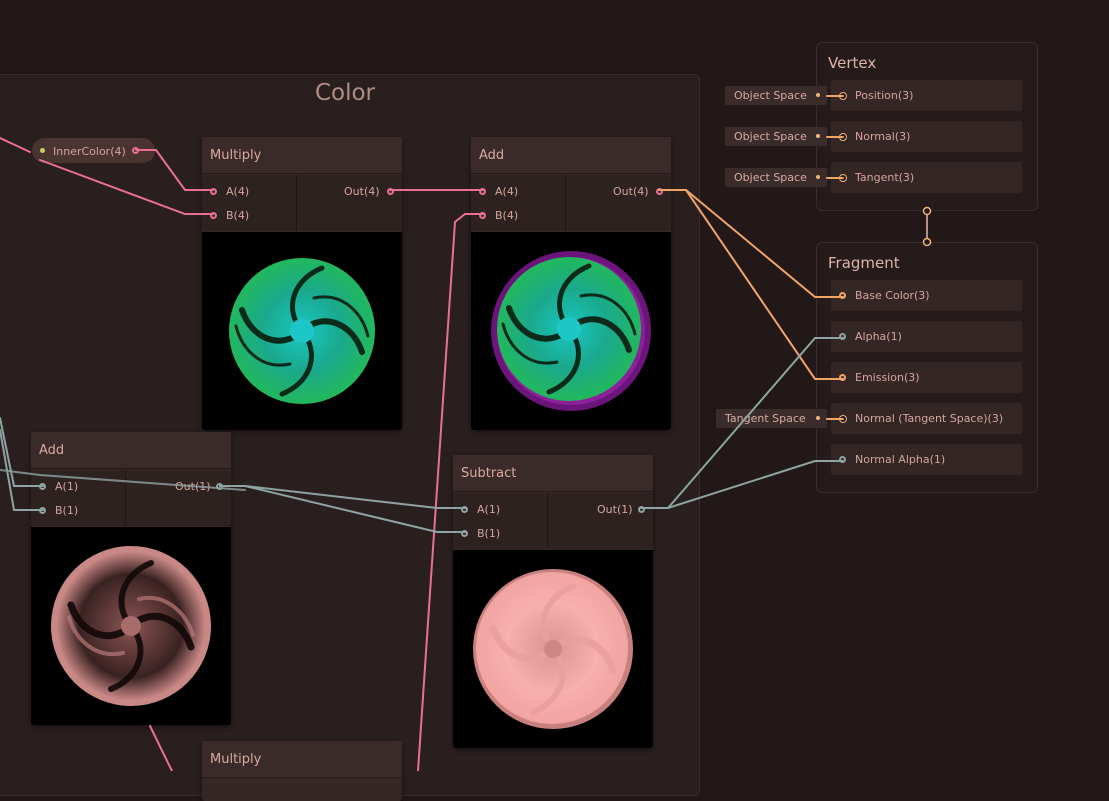  I want to click on fragment-slot-normal-tangent: Normal (Tangent Space)(3), so click(926, 418).